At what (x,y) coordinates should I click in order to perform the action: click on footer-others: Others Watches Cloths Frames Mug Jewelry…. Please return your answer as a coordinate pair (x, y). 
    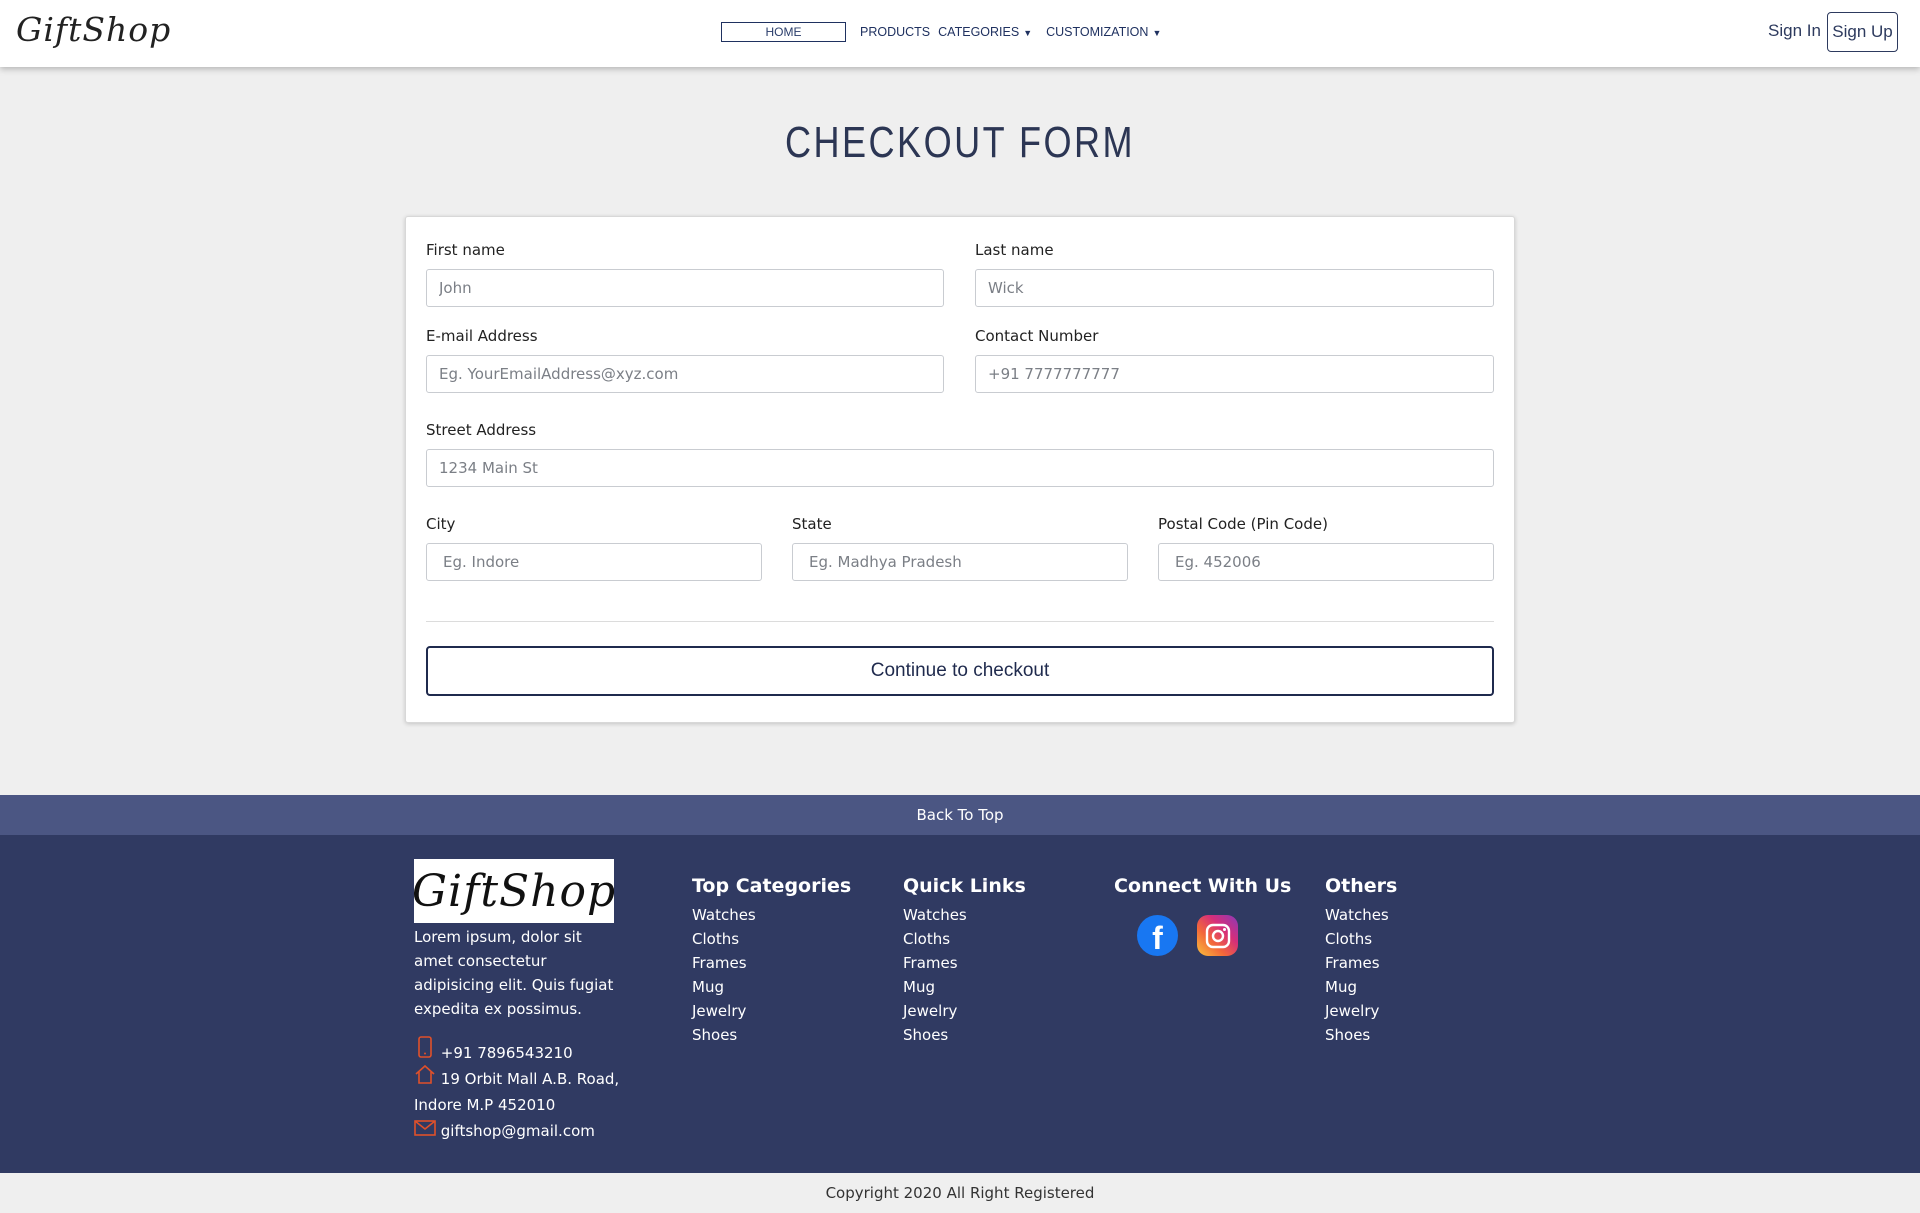
    Looking at the image, I should click on (1361, 961).